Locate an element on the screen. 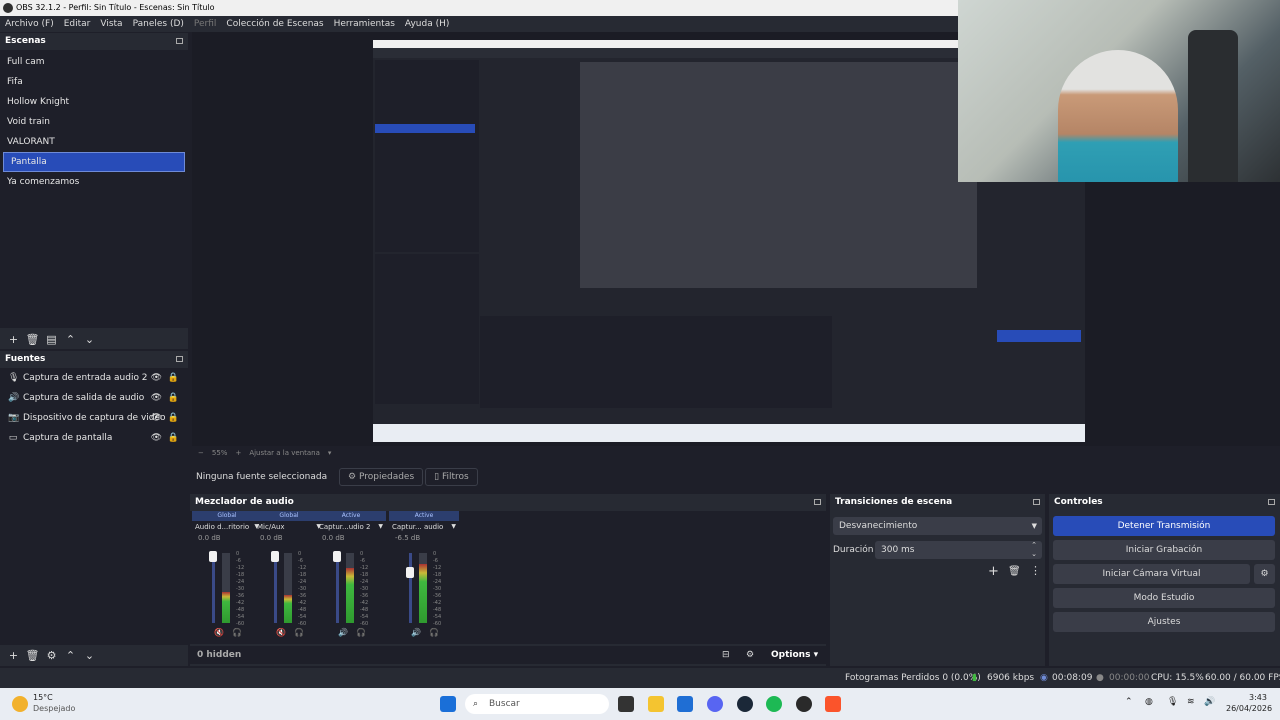 The height and width of the screenshot is (720, 1280). store-icon is located at coordinates (685, 704).